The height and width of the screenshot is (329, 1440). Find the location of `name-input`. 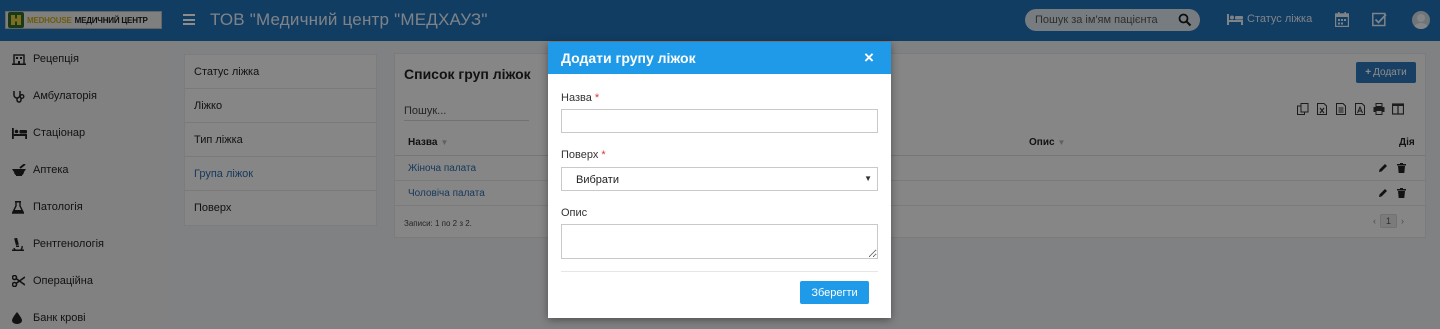

name-input is located at coordinates (719, 121).